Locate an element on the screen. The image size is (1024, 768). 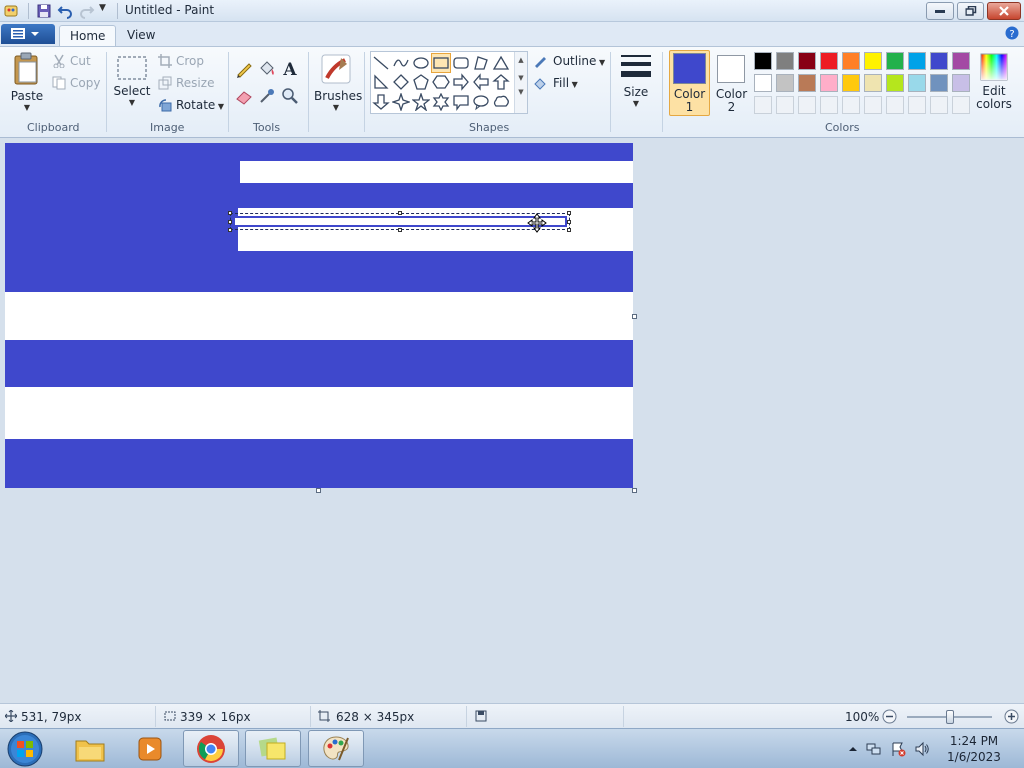
tab-view: View is located at coordinates (141, 35).